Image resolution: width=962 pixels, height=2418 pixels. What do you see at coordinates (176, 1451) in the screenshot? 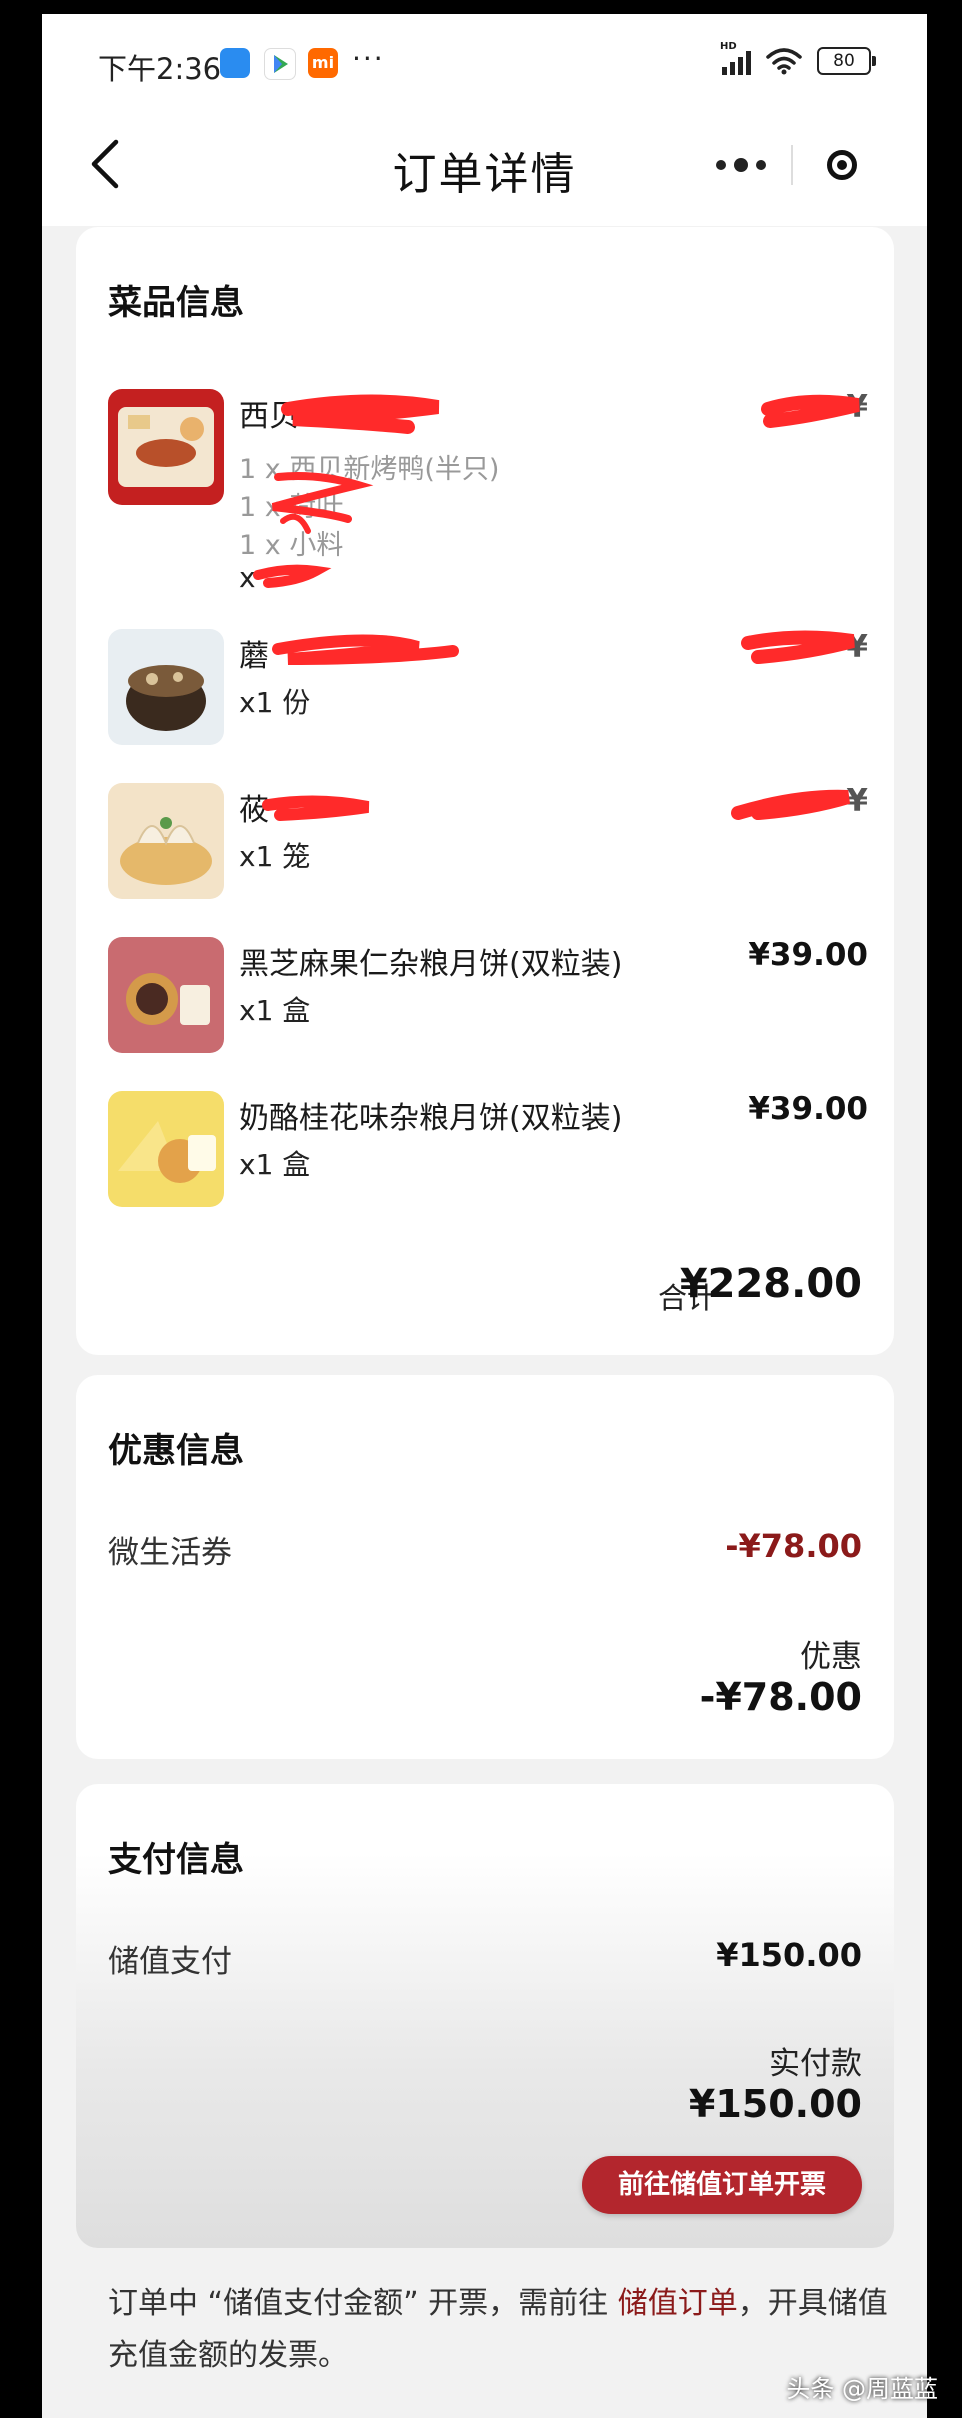
I see `discount-card-title: 优惠信息` at bounding box center [176, 1451].